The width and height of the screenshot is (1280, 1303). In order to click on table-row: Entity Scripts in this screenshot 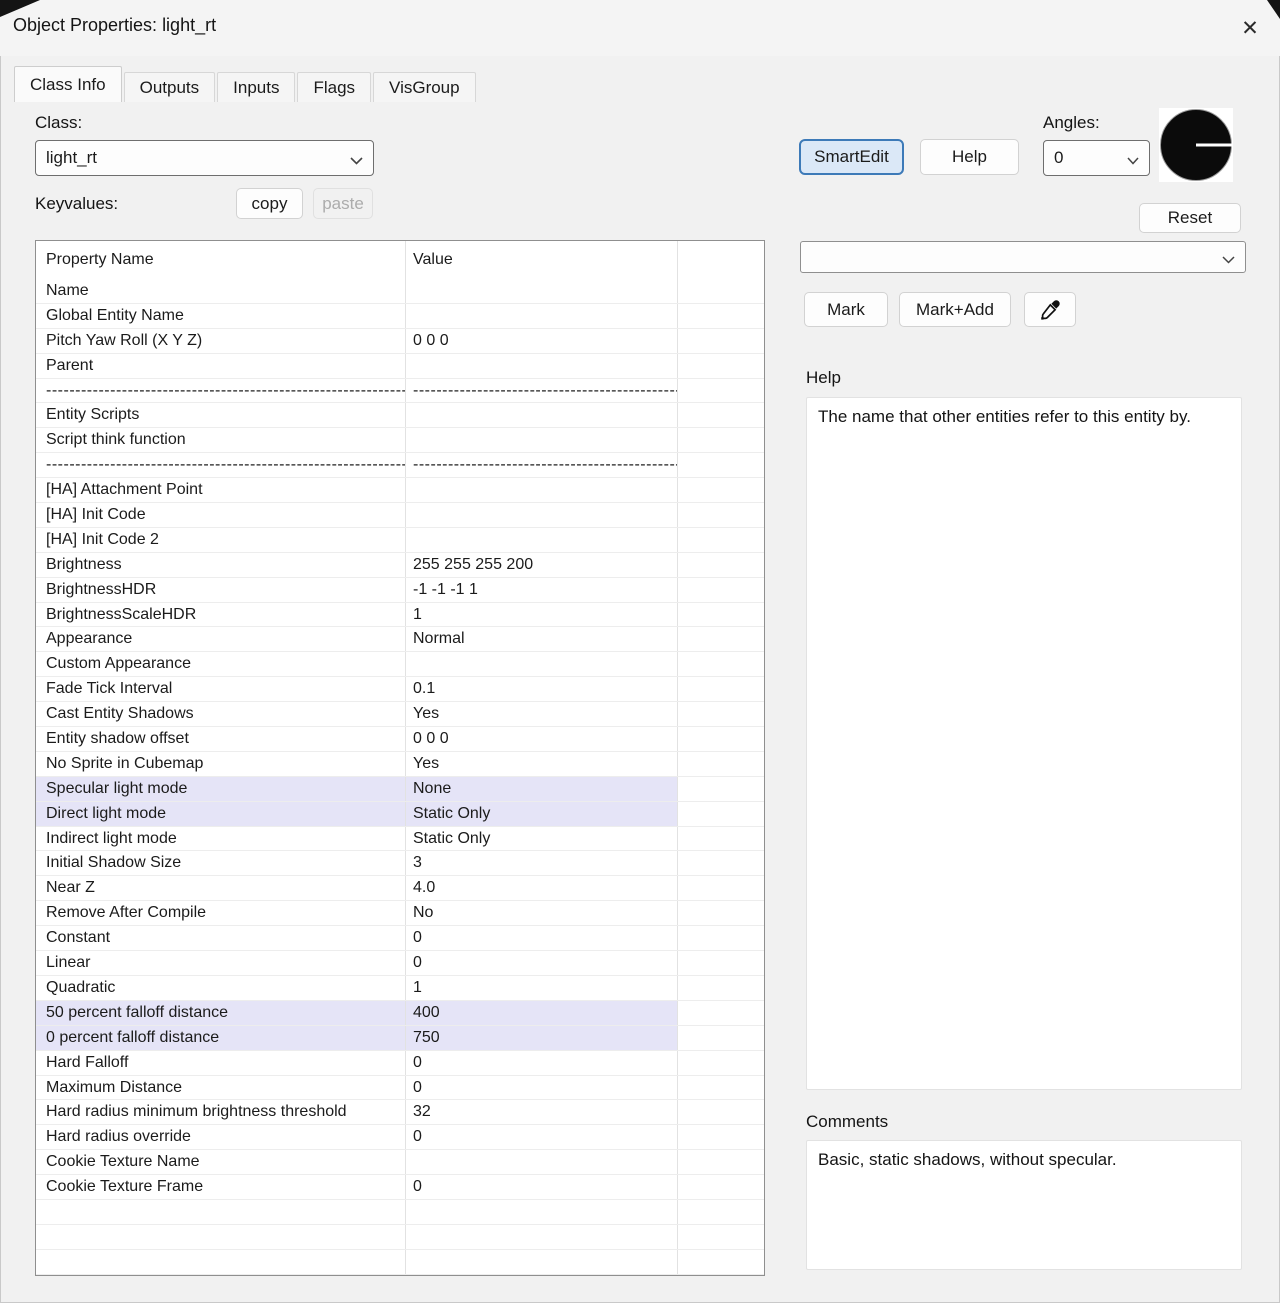, I will do `click(400, 416)`.